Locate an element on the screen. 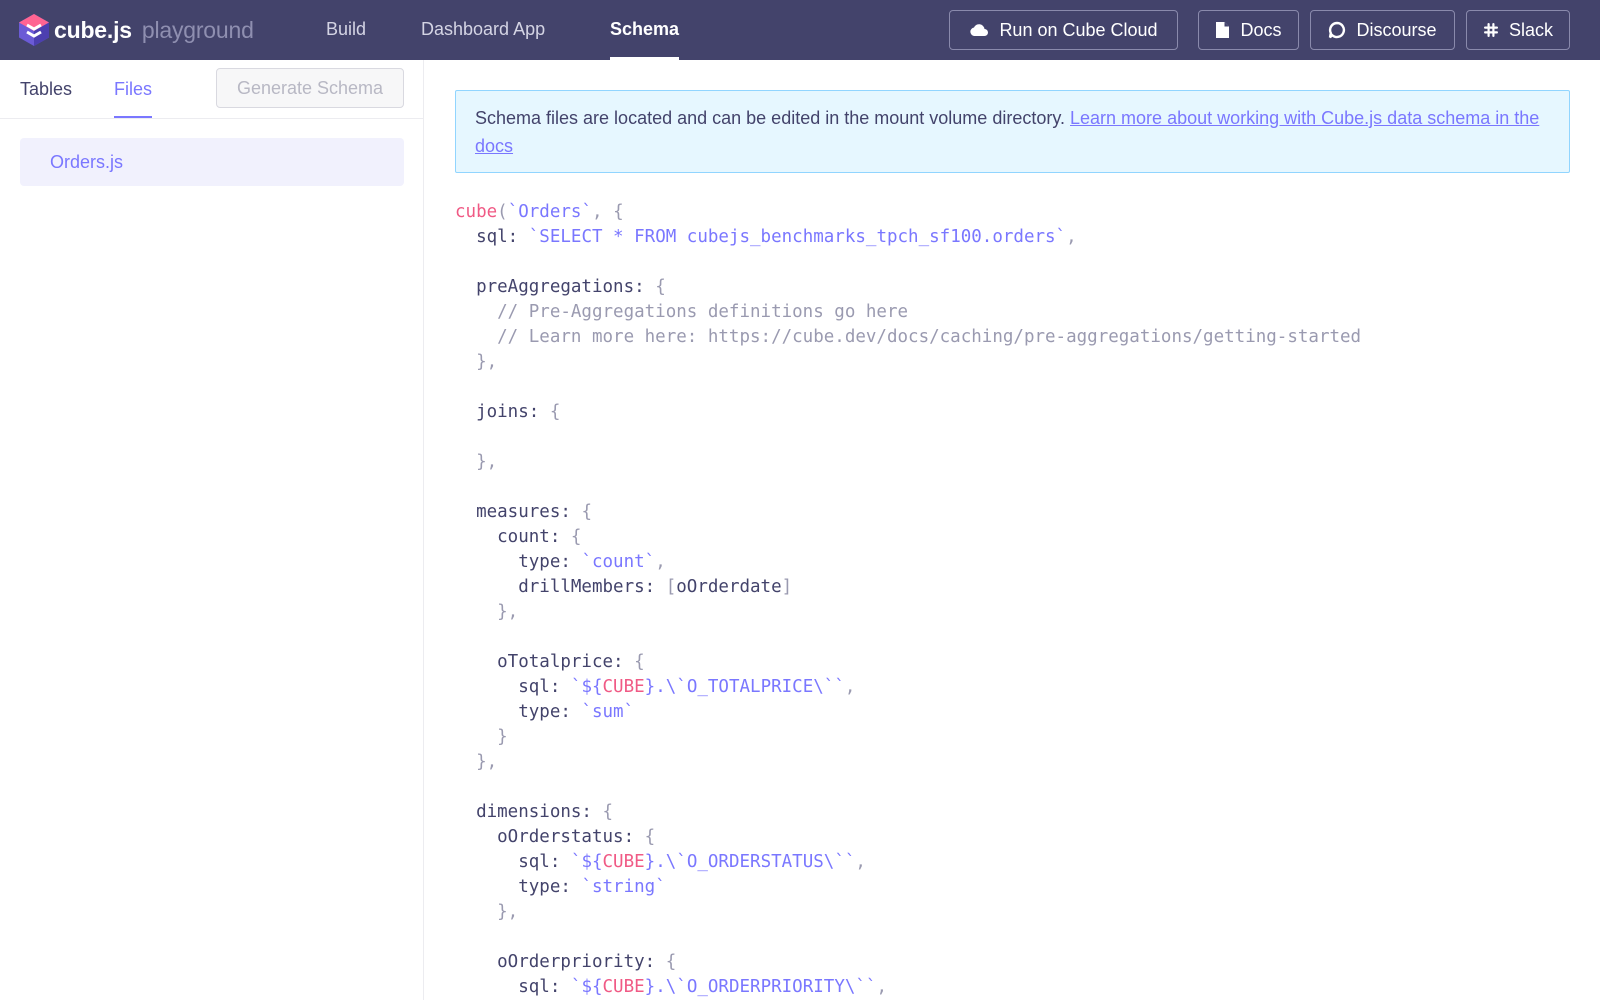 This screenshot has width=1600, height=1000. code-token: measures: is located at coordinates (518, 512).